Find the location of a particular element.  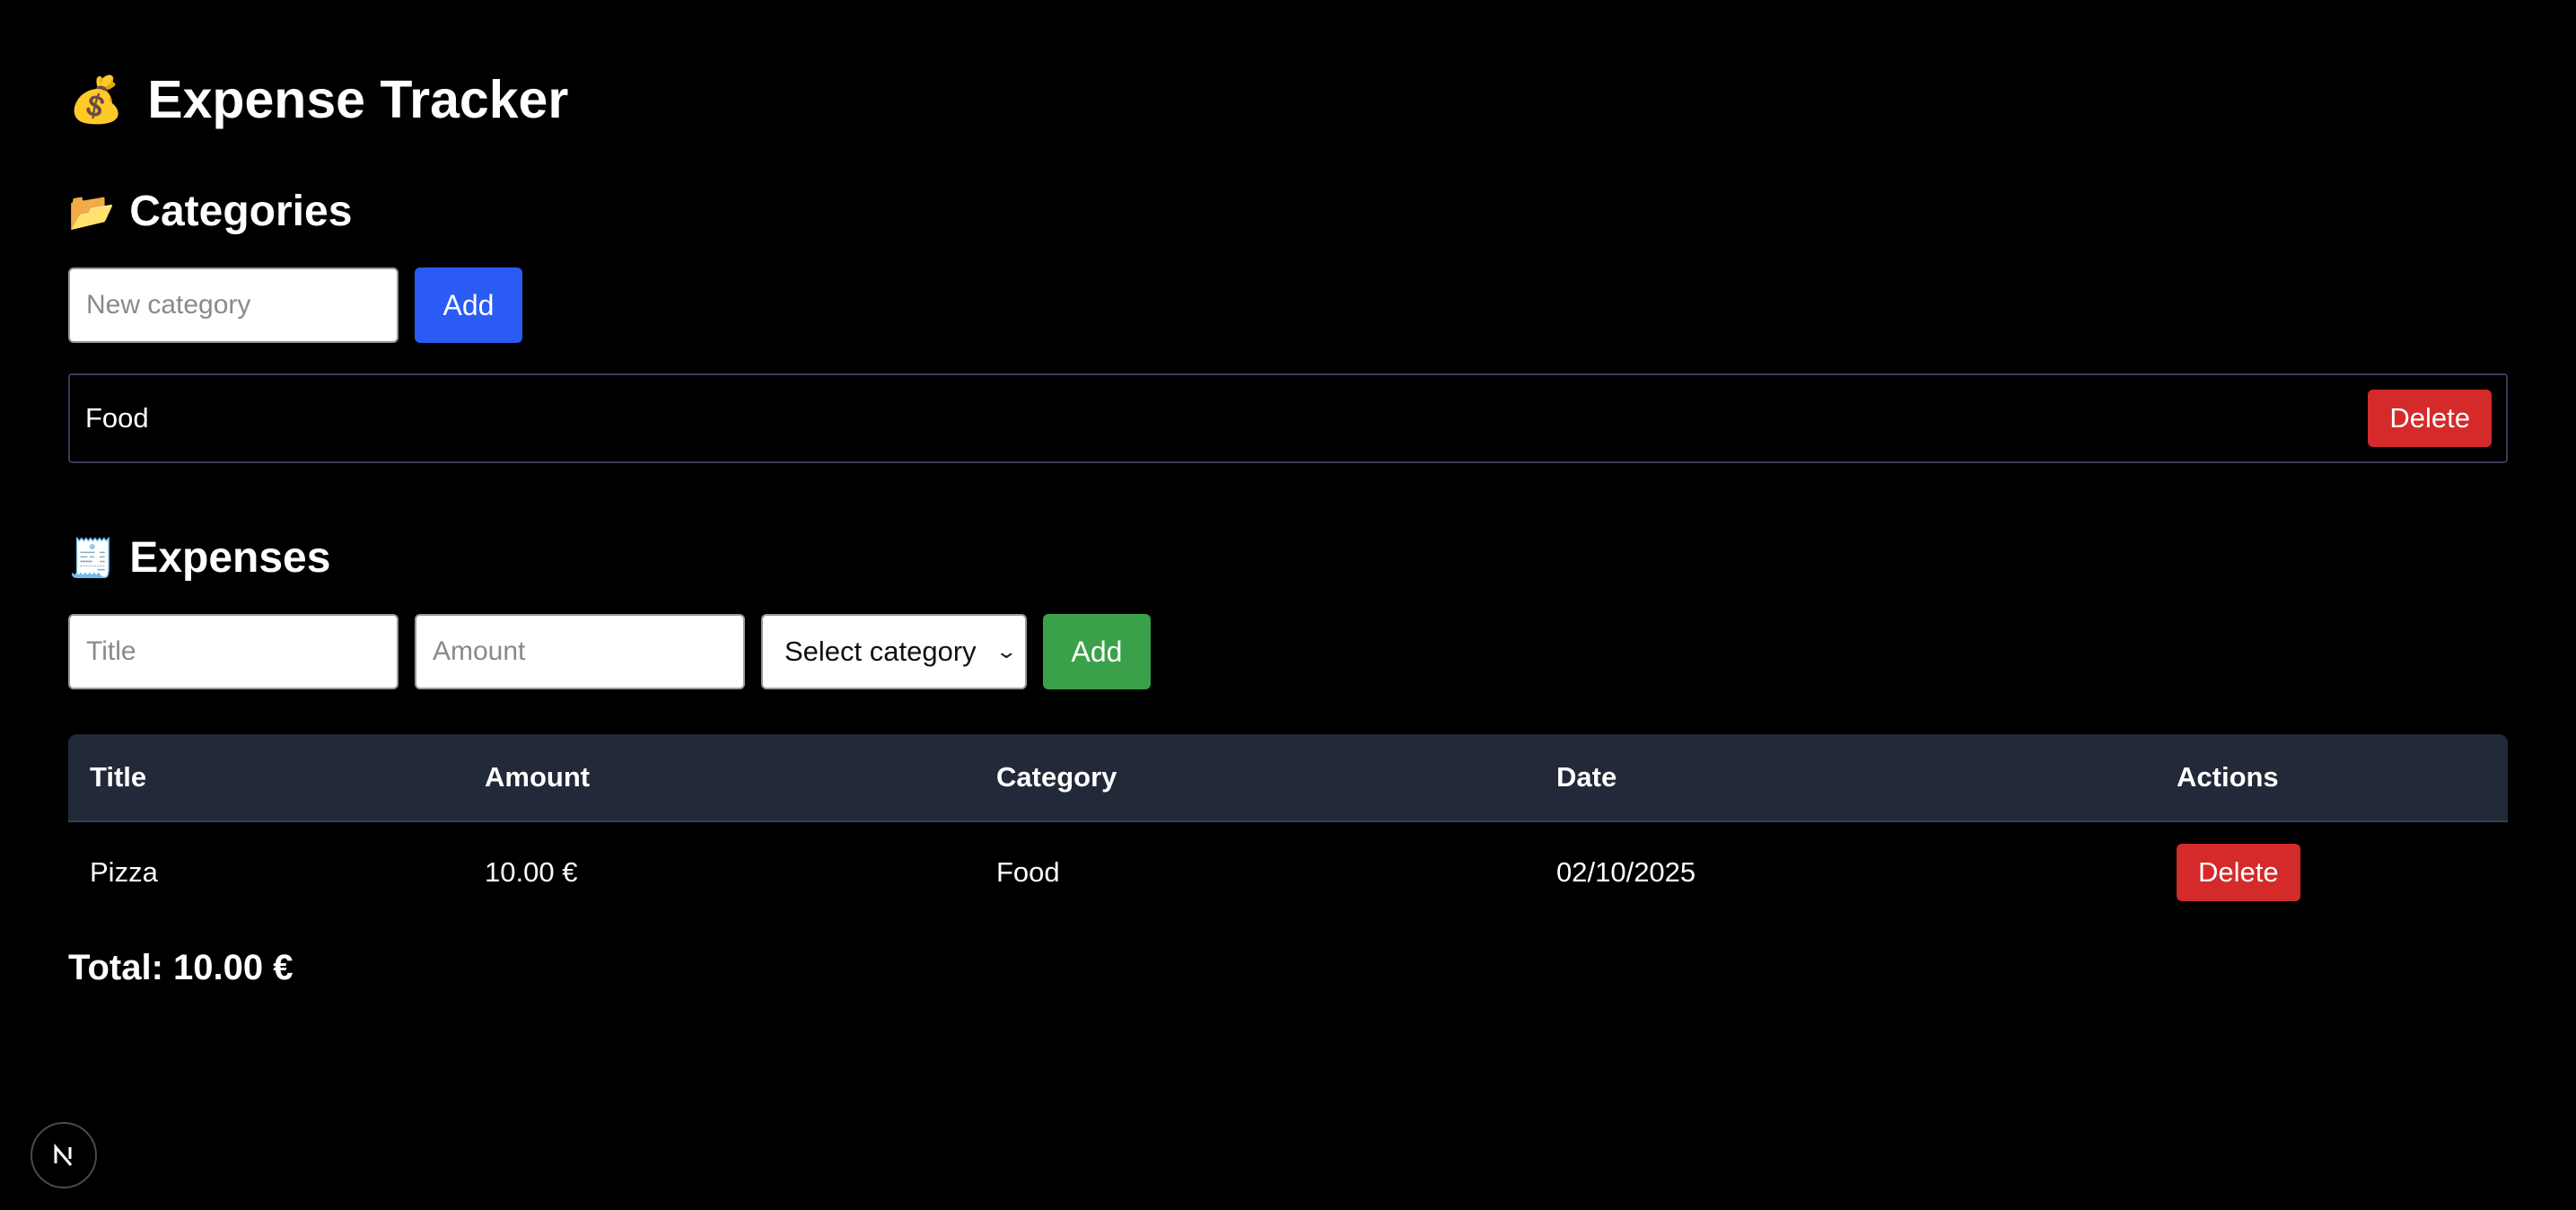

categories-heading: 📂 Categories is located at coordinates (1288, 211).